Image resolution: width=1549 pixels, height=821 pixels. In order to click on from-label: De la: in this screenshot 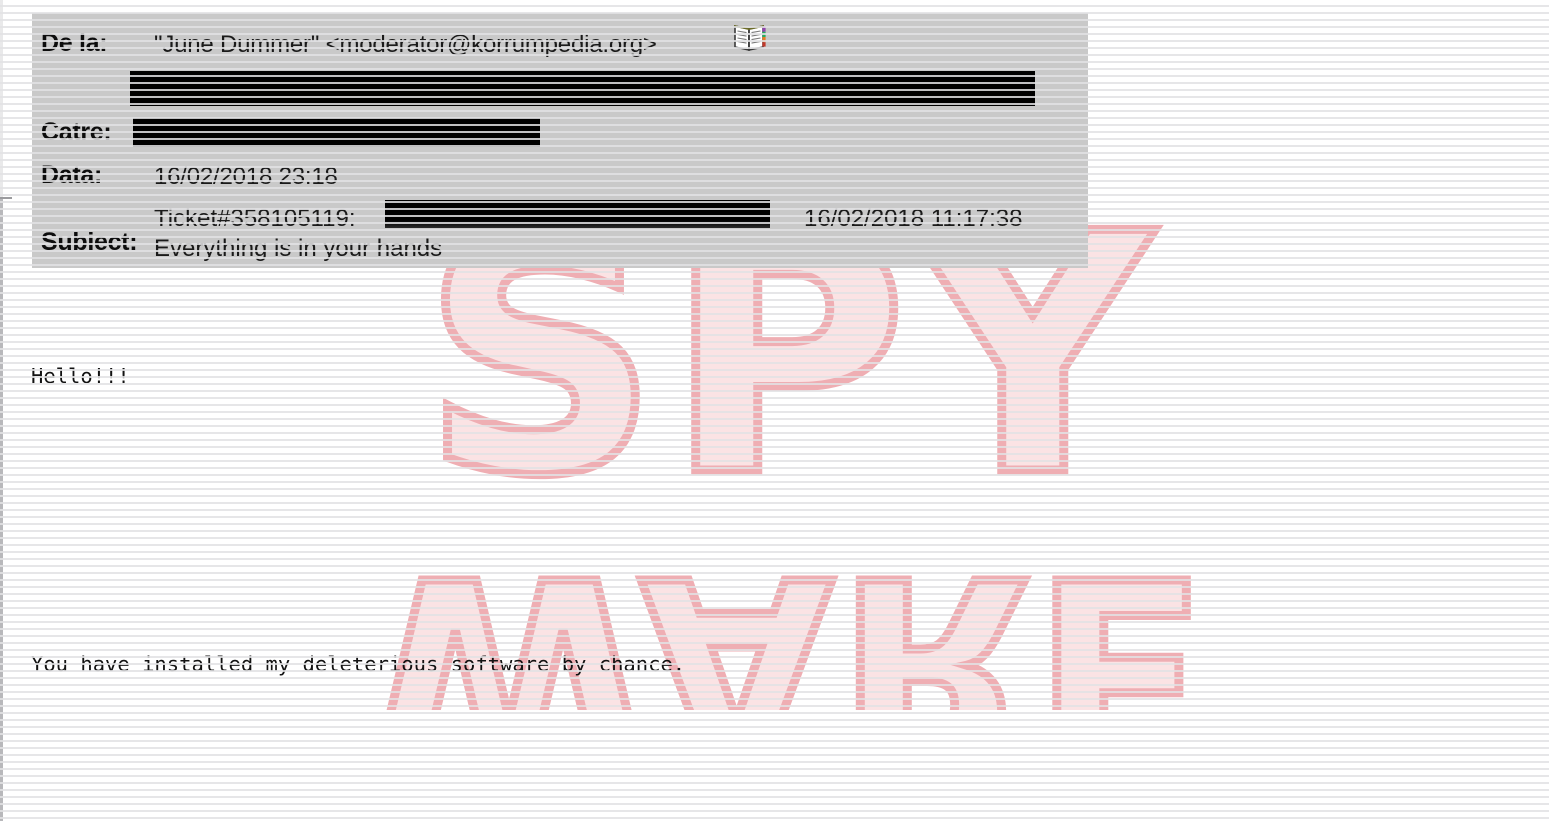, I will do `click(74, 43)`.